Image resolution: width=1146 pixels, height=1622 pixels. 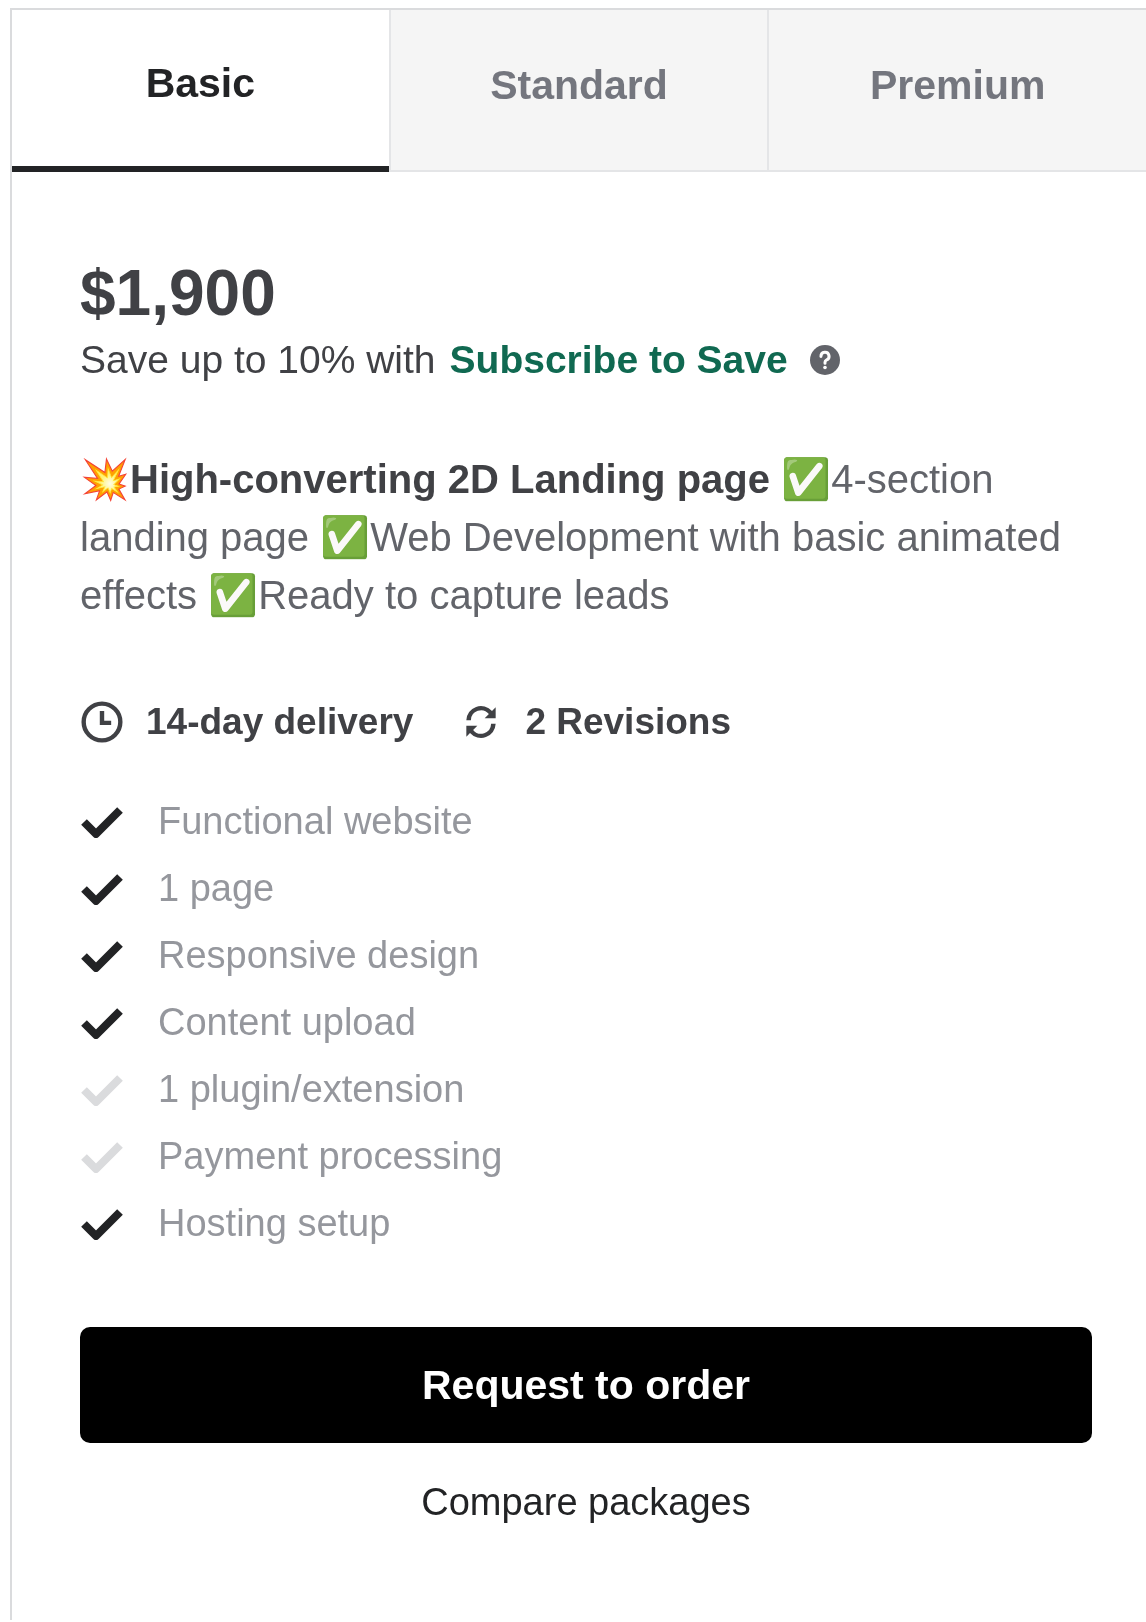 I want to click on delivery-time: 14-day delivery, so click(x=280, y=722).